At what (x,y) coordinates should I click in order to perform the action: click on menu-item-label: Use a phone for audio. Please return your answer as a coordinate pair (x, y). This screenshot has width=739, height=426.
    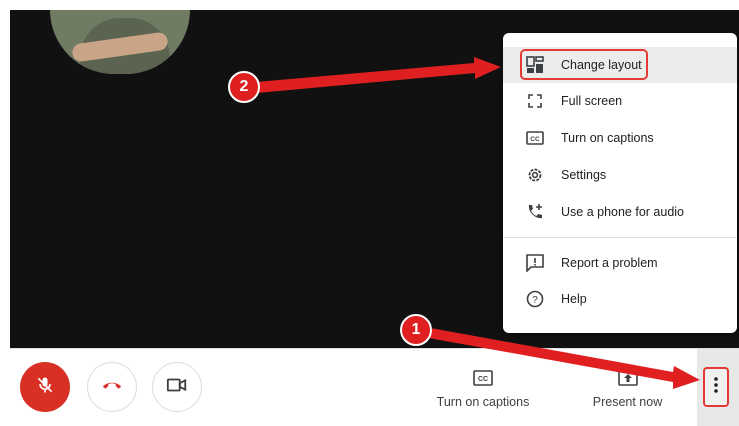
    Looking at the image, I should click on (623, 212).